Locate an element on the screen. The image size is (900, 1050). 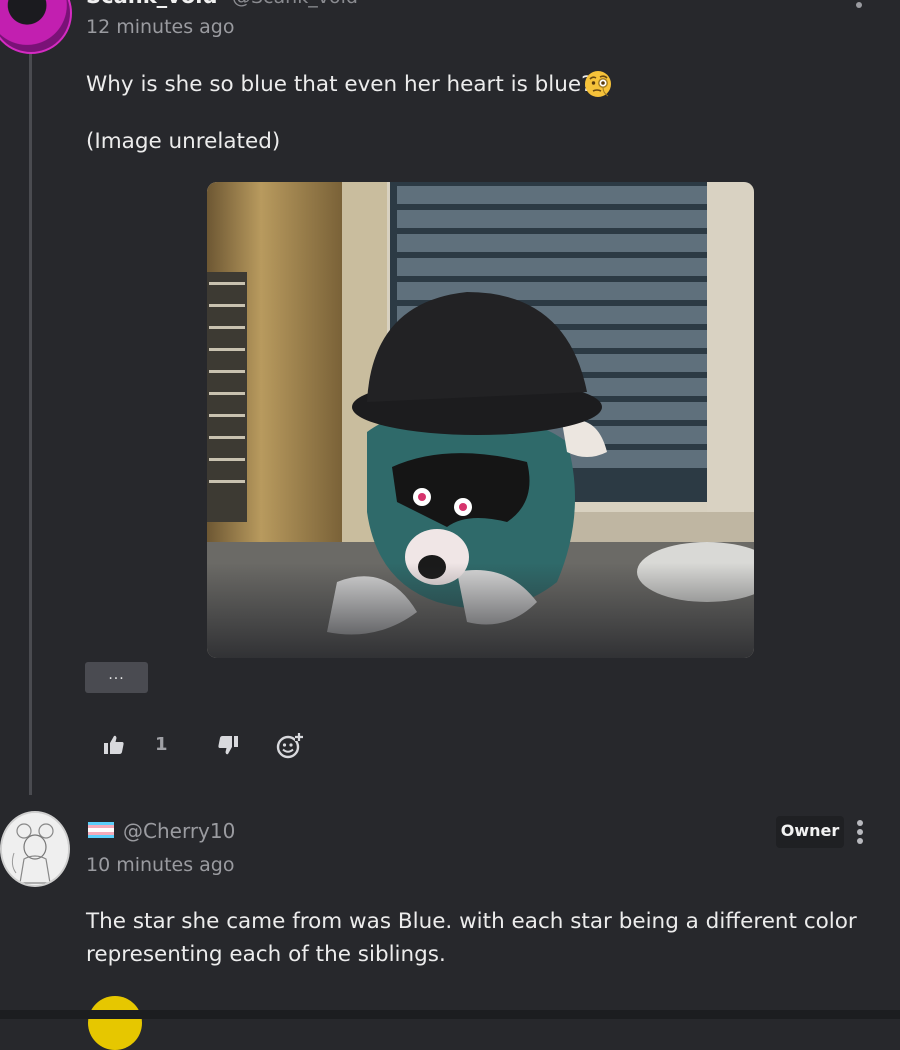
thumbs-up-icon is located at coordinates (114, 745).